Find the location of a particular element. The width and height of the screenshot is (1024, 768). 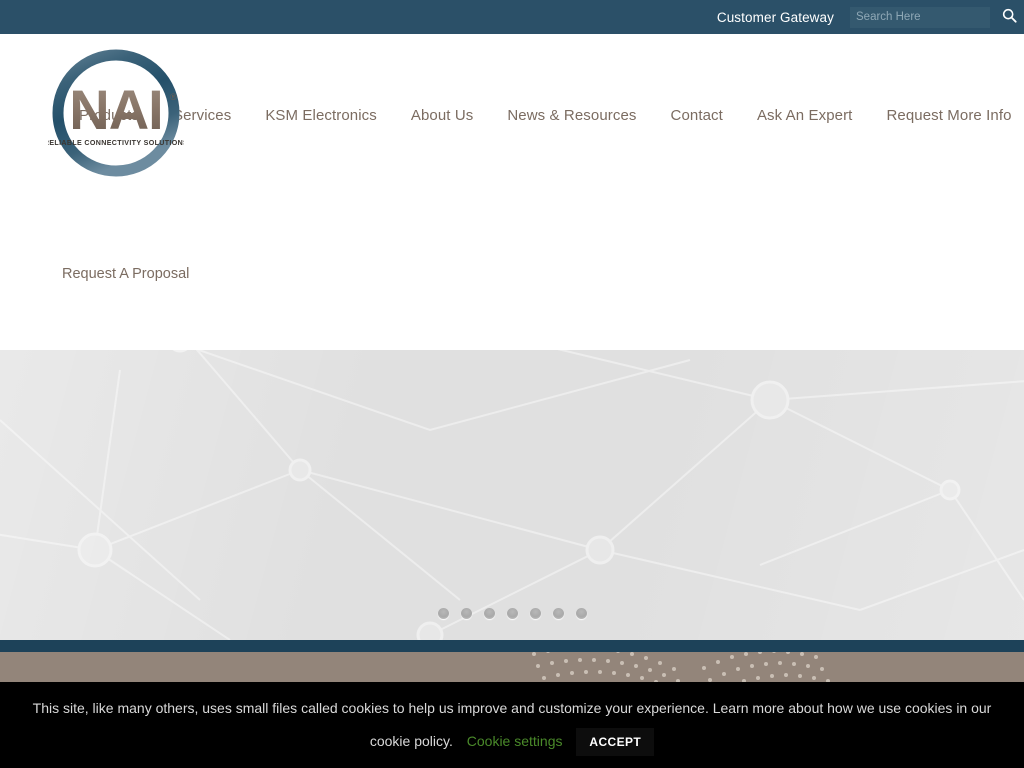

nav-item-about-us: About Us is located at coordinates (442, 115).